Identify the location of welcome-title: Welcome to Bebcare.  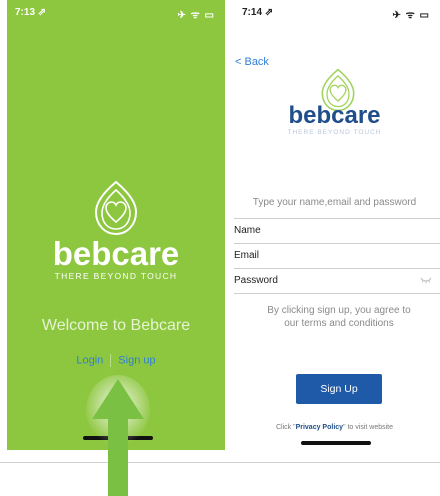
(116, 325).